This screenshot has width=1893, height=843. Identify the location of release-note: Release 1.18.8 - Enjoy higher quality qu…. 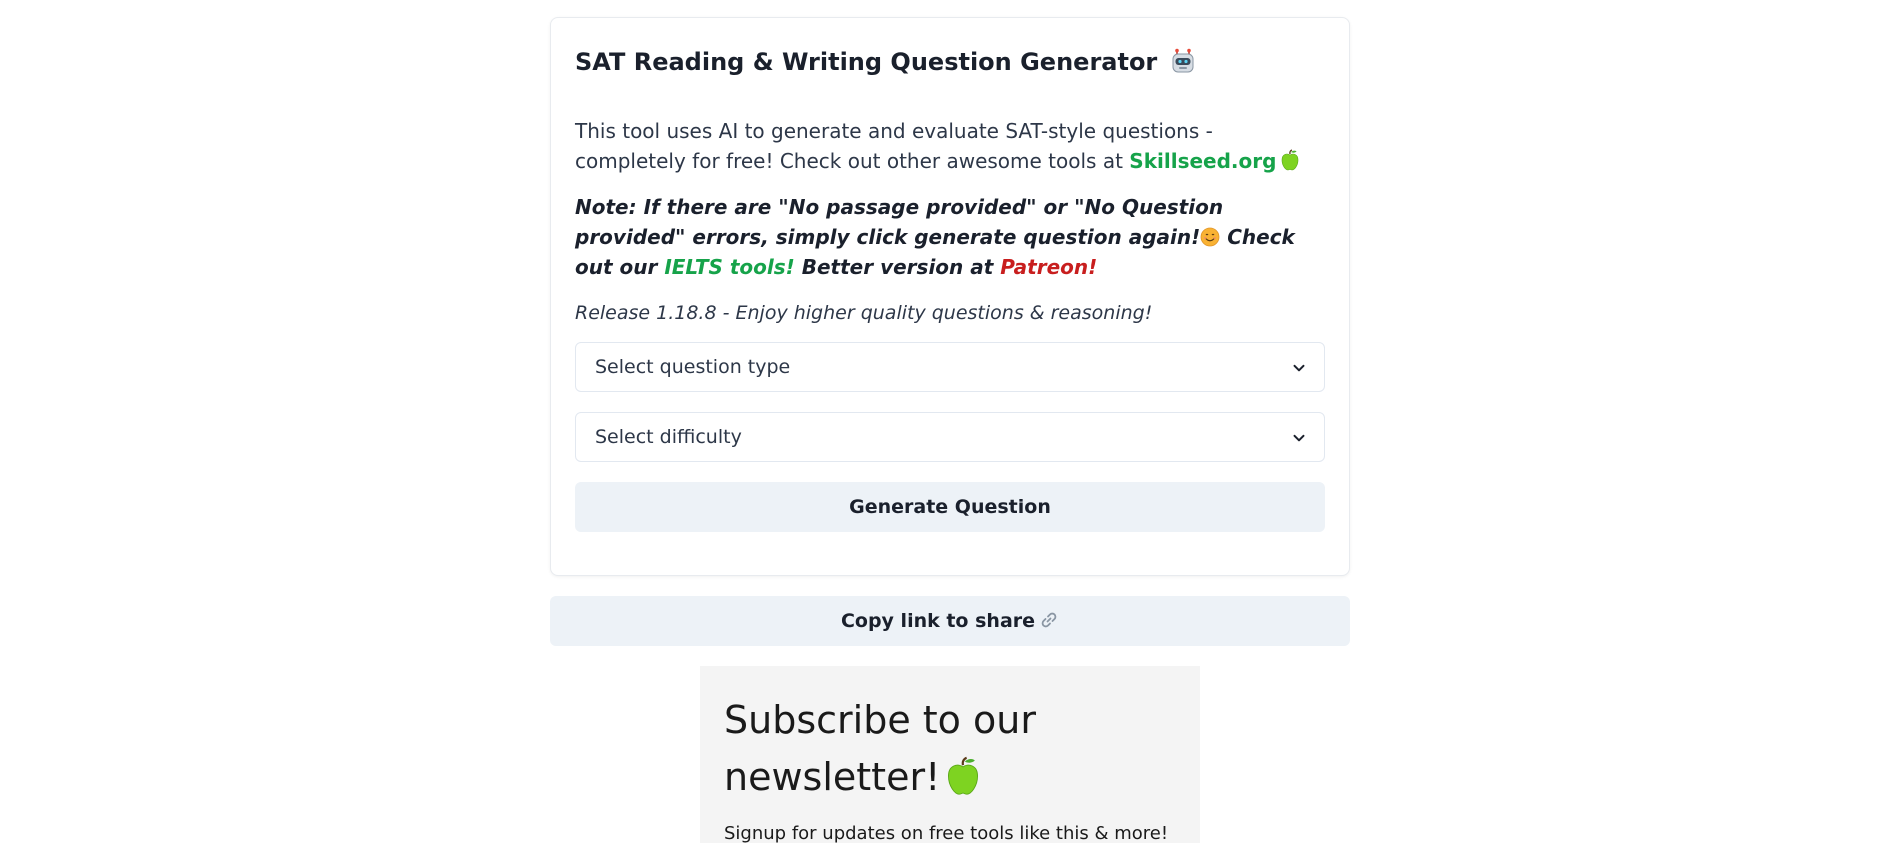
(864, 313).